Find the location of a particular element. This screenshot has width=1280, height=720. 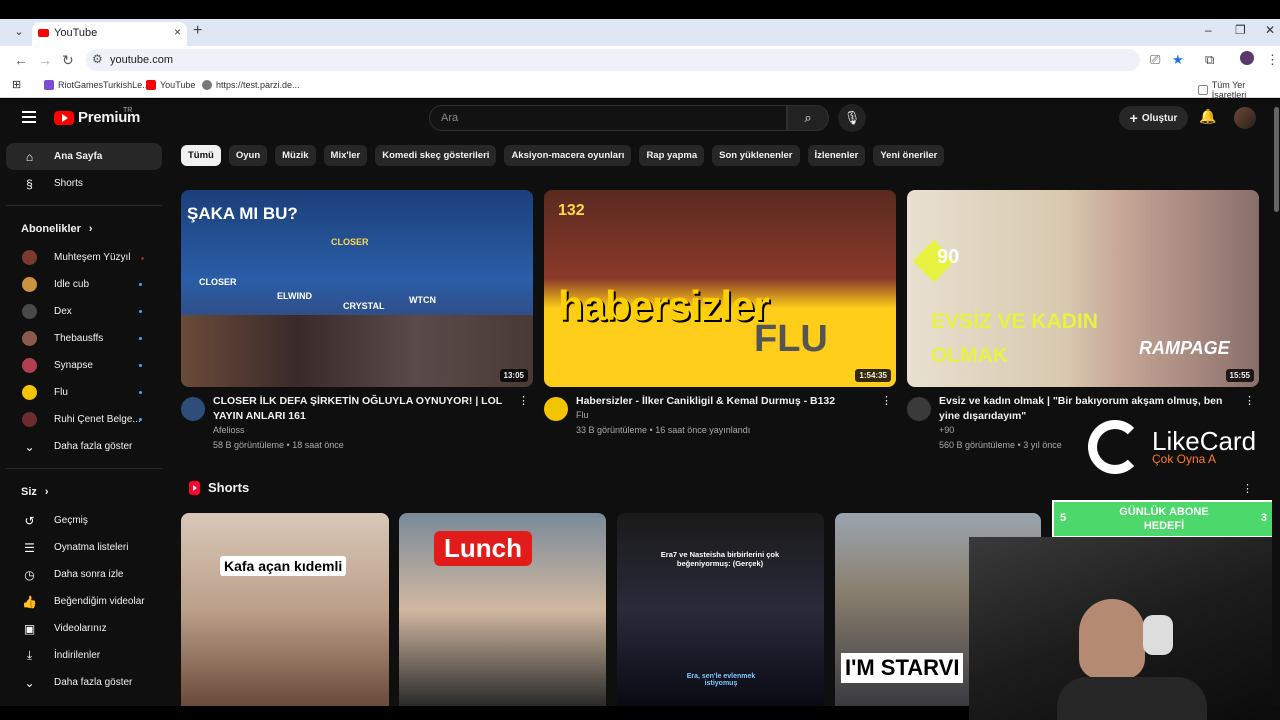

search-button: ⌕ is located at coordinates (808, 118).